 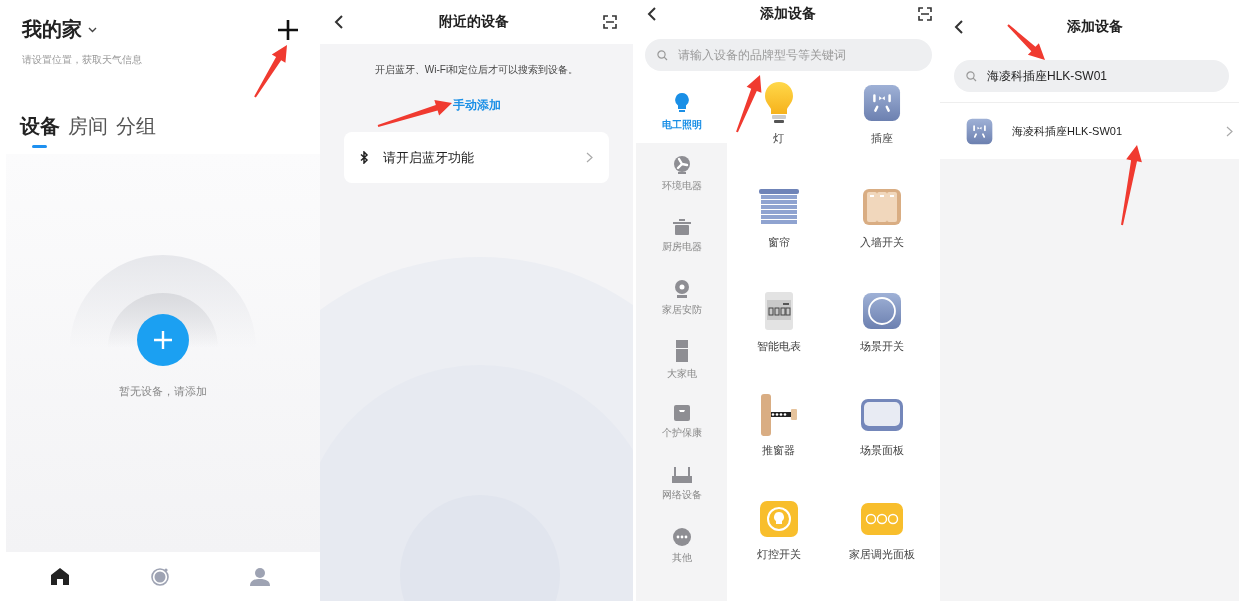 What do you see at coordinates (288, 29) in the screenshot?
I see `add-icon` at bounding box center [288, 29].